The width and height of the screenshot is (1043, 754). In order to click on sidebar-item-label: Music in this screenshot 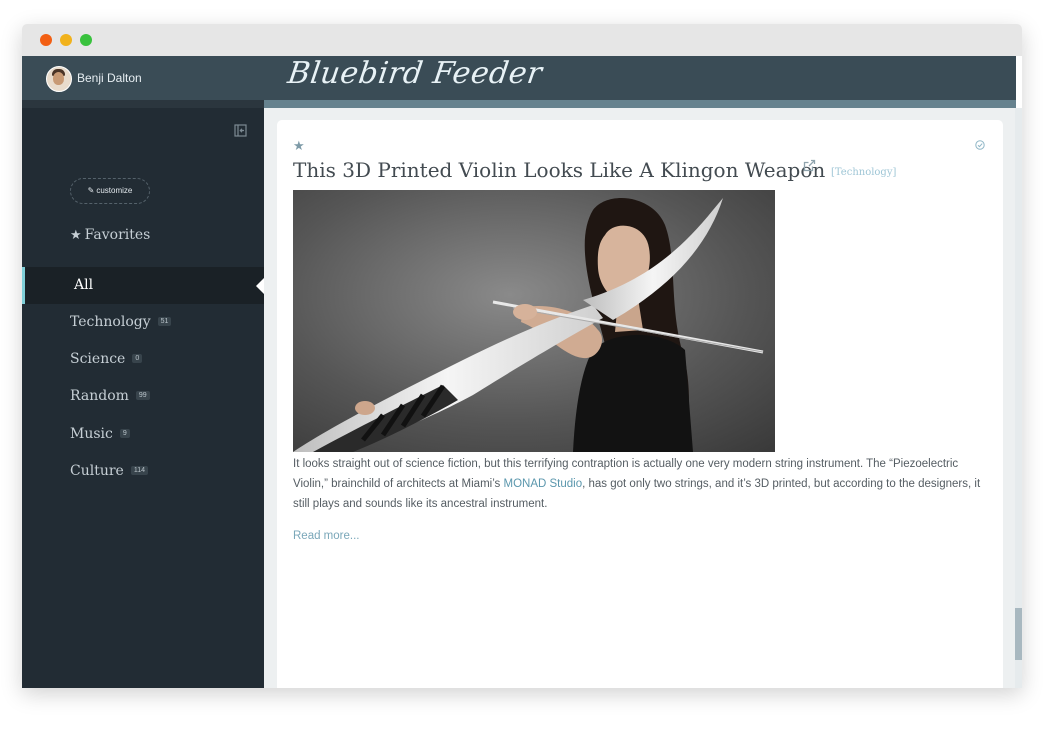, I will do `click(91, 434)`.